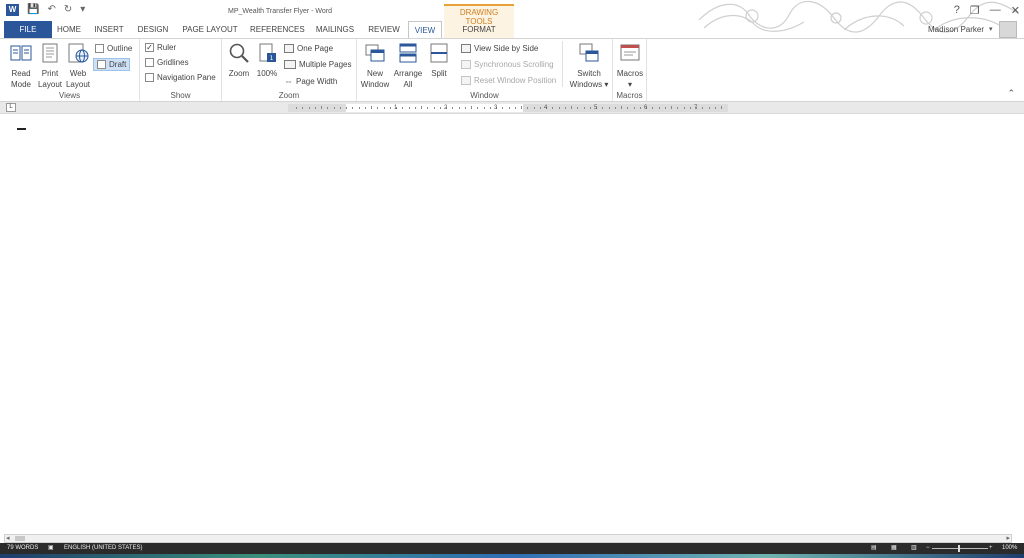 This screenshot has width=1024, height=558. I want to click on tab-review: REVIEW, so click(384, 29).